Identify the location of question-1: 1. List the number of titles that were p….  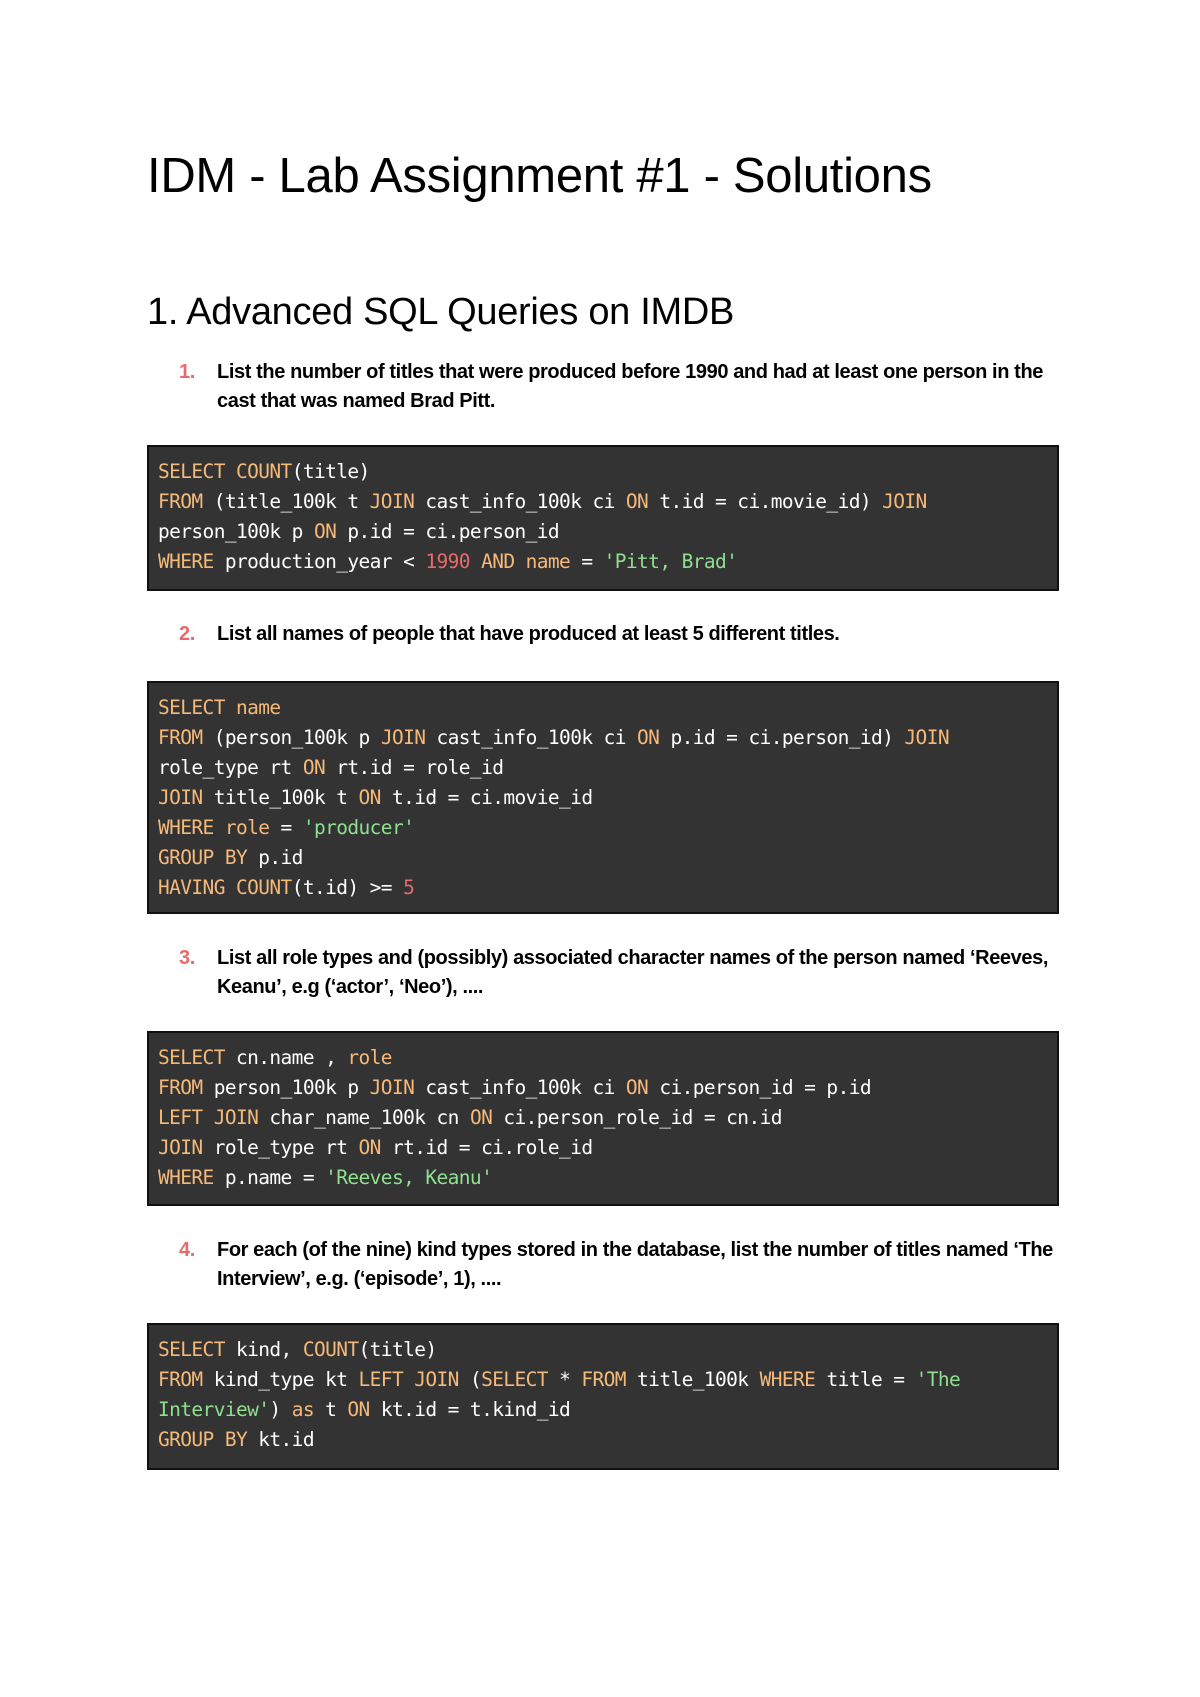
(619, 387).